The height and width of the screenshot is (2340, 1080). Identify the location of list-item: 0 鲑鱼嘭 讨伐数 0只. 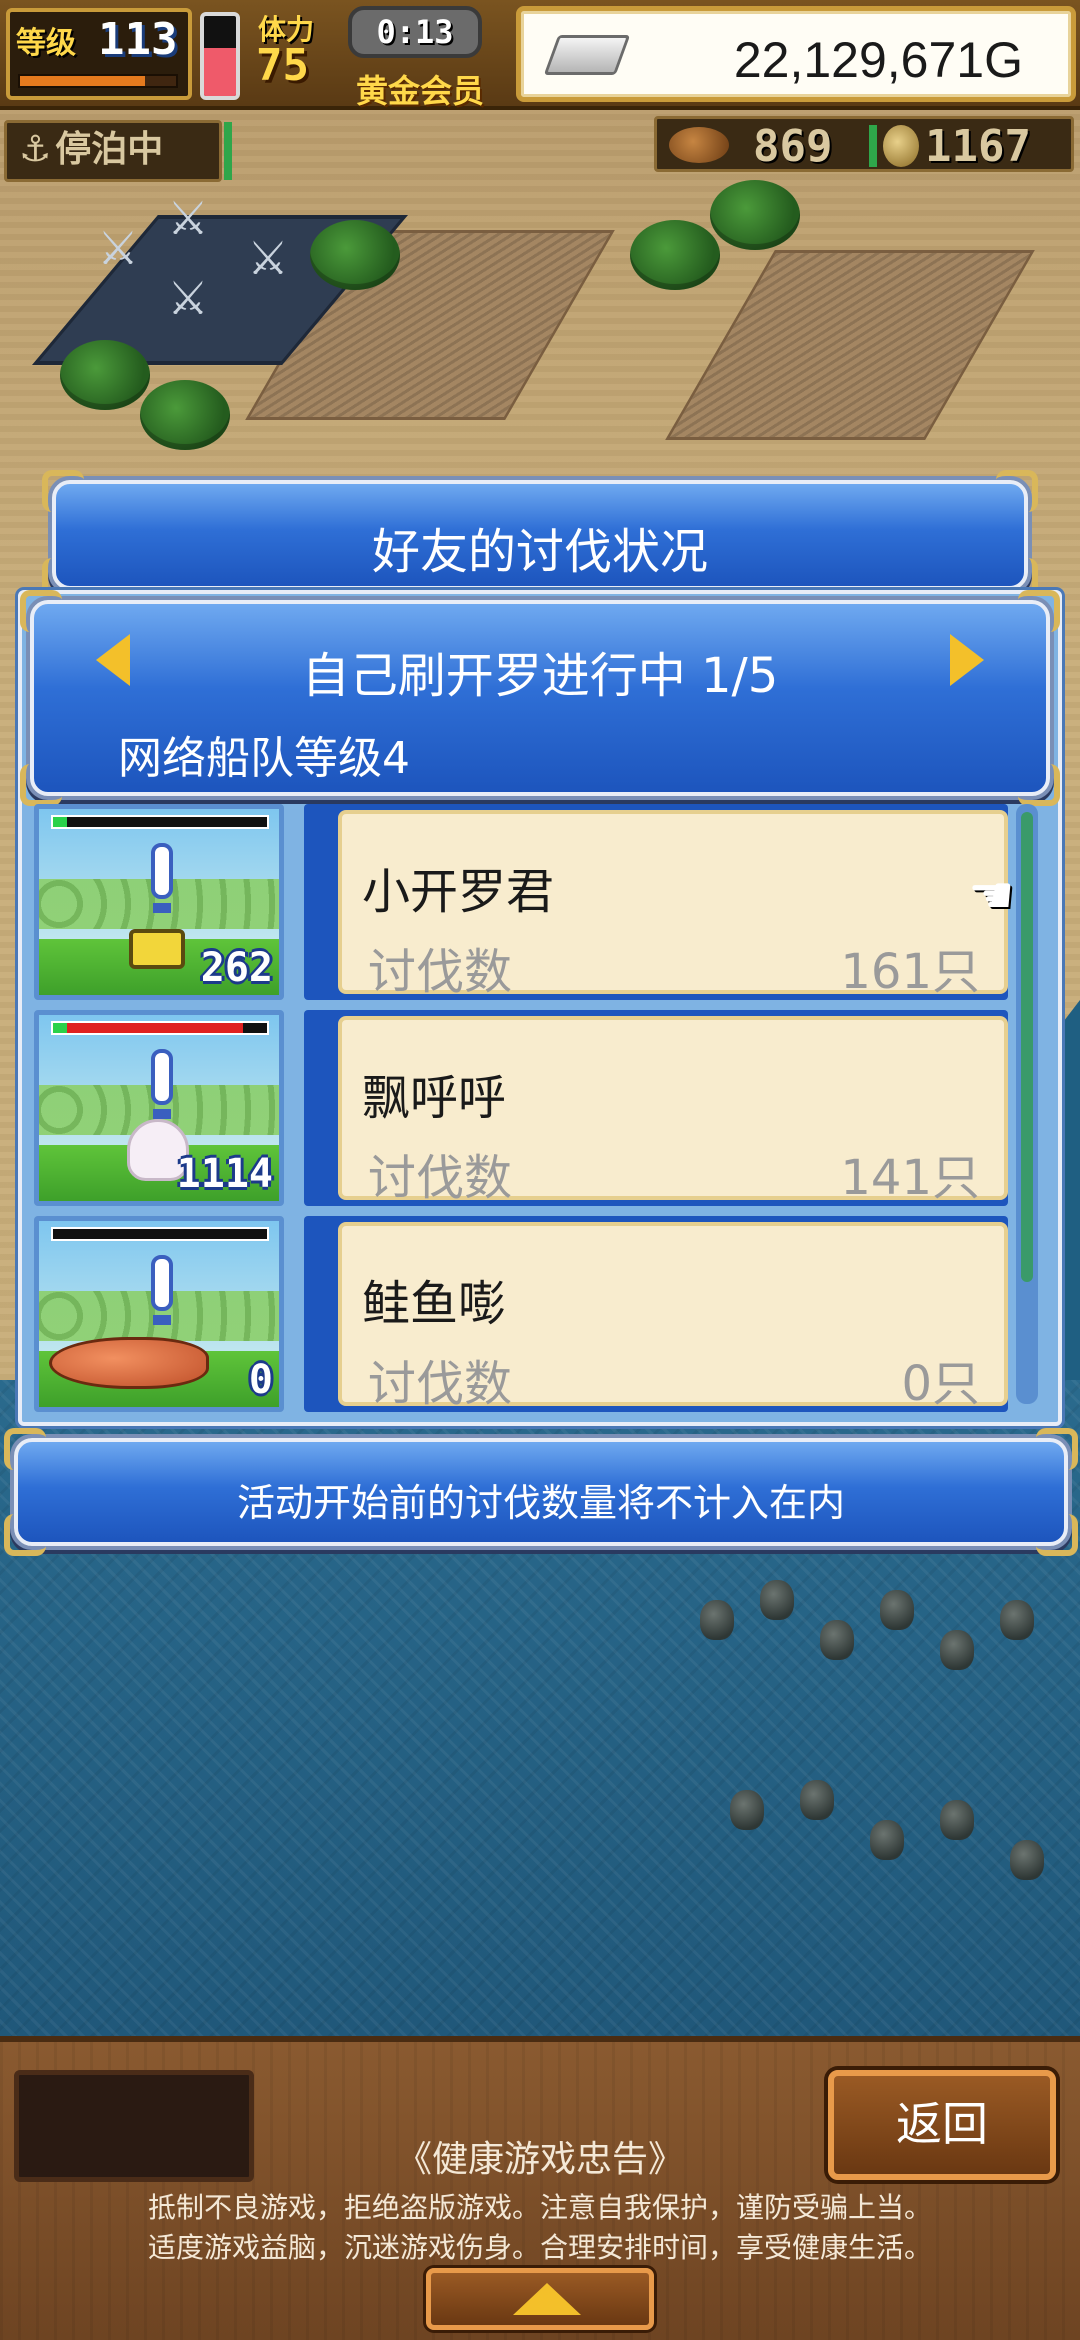
(524, 1314).